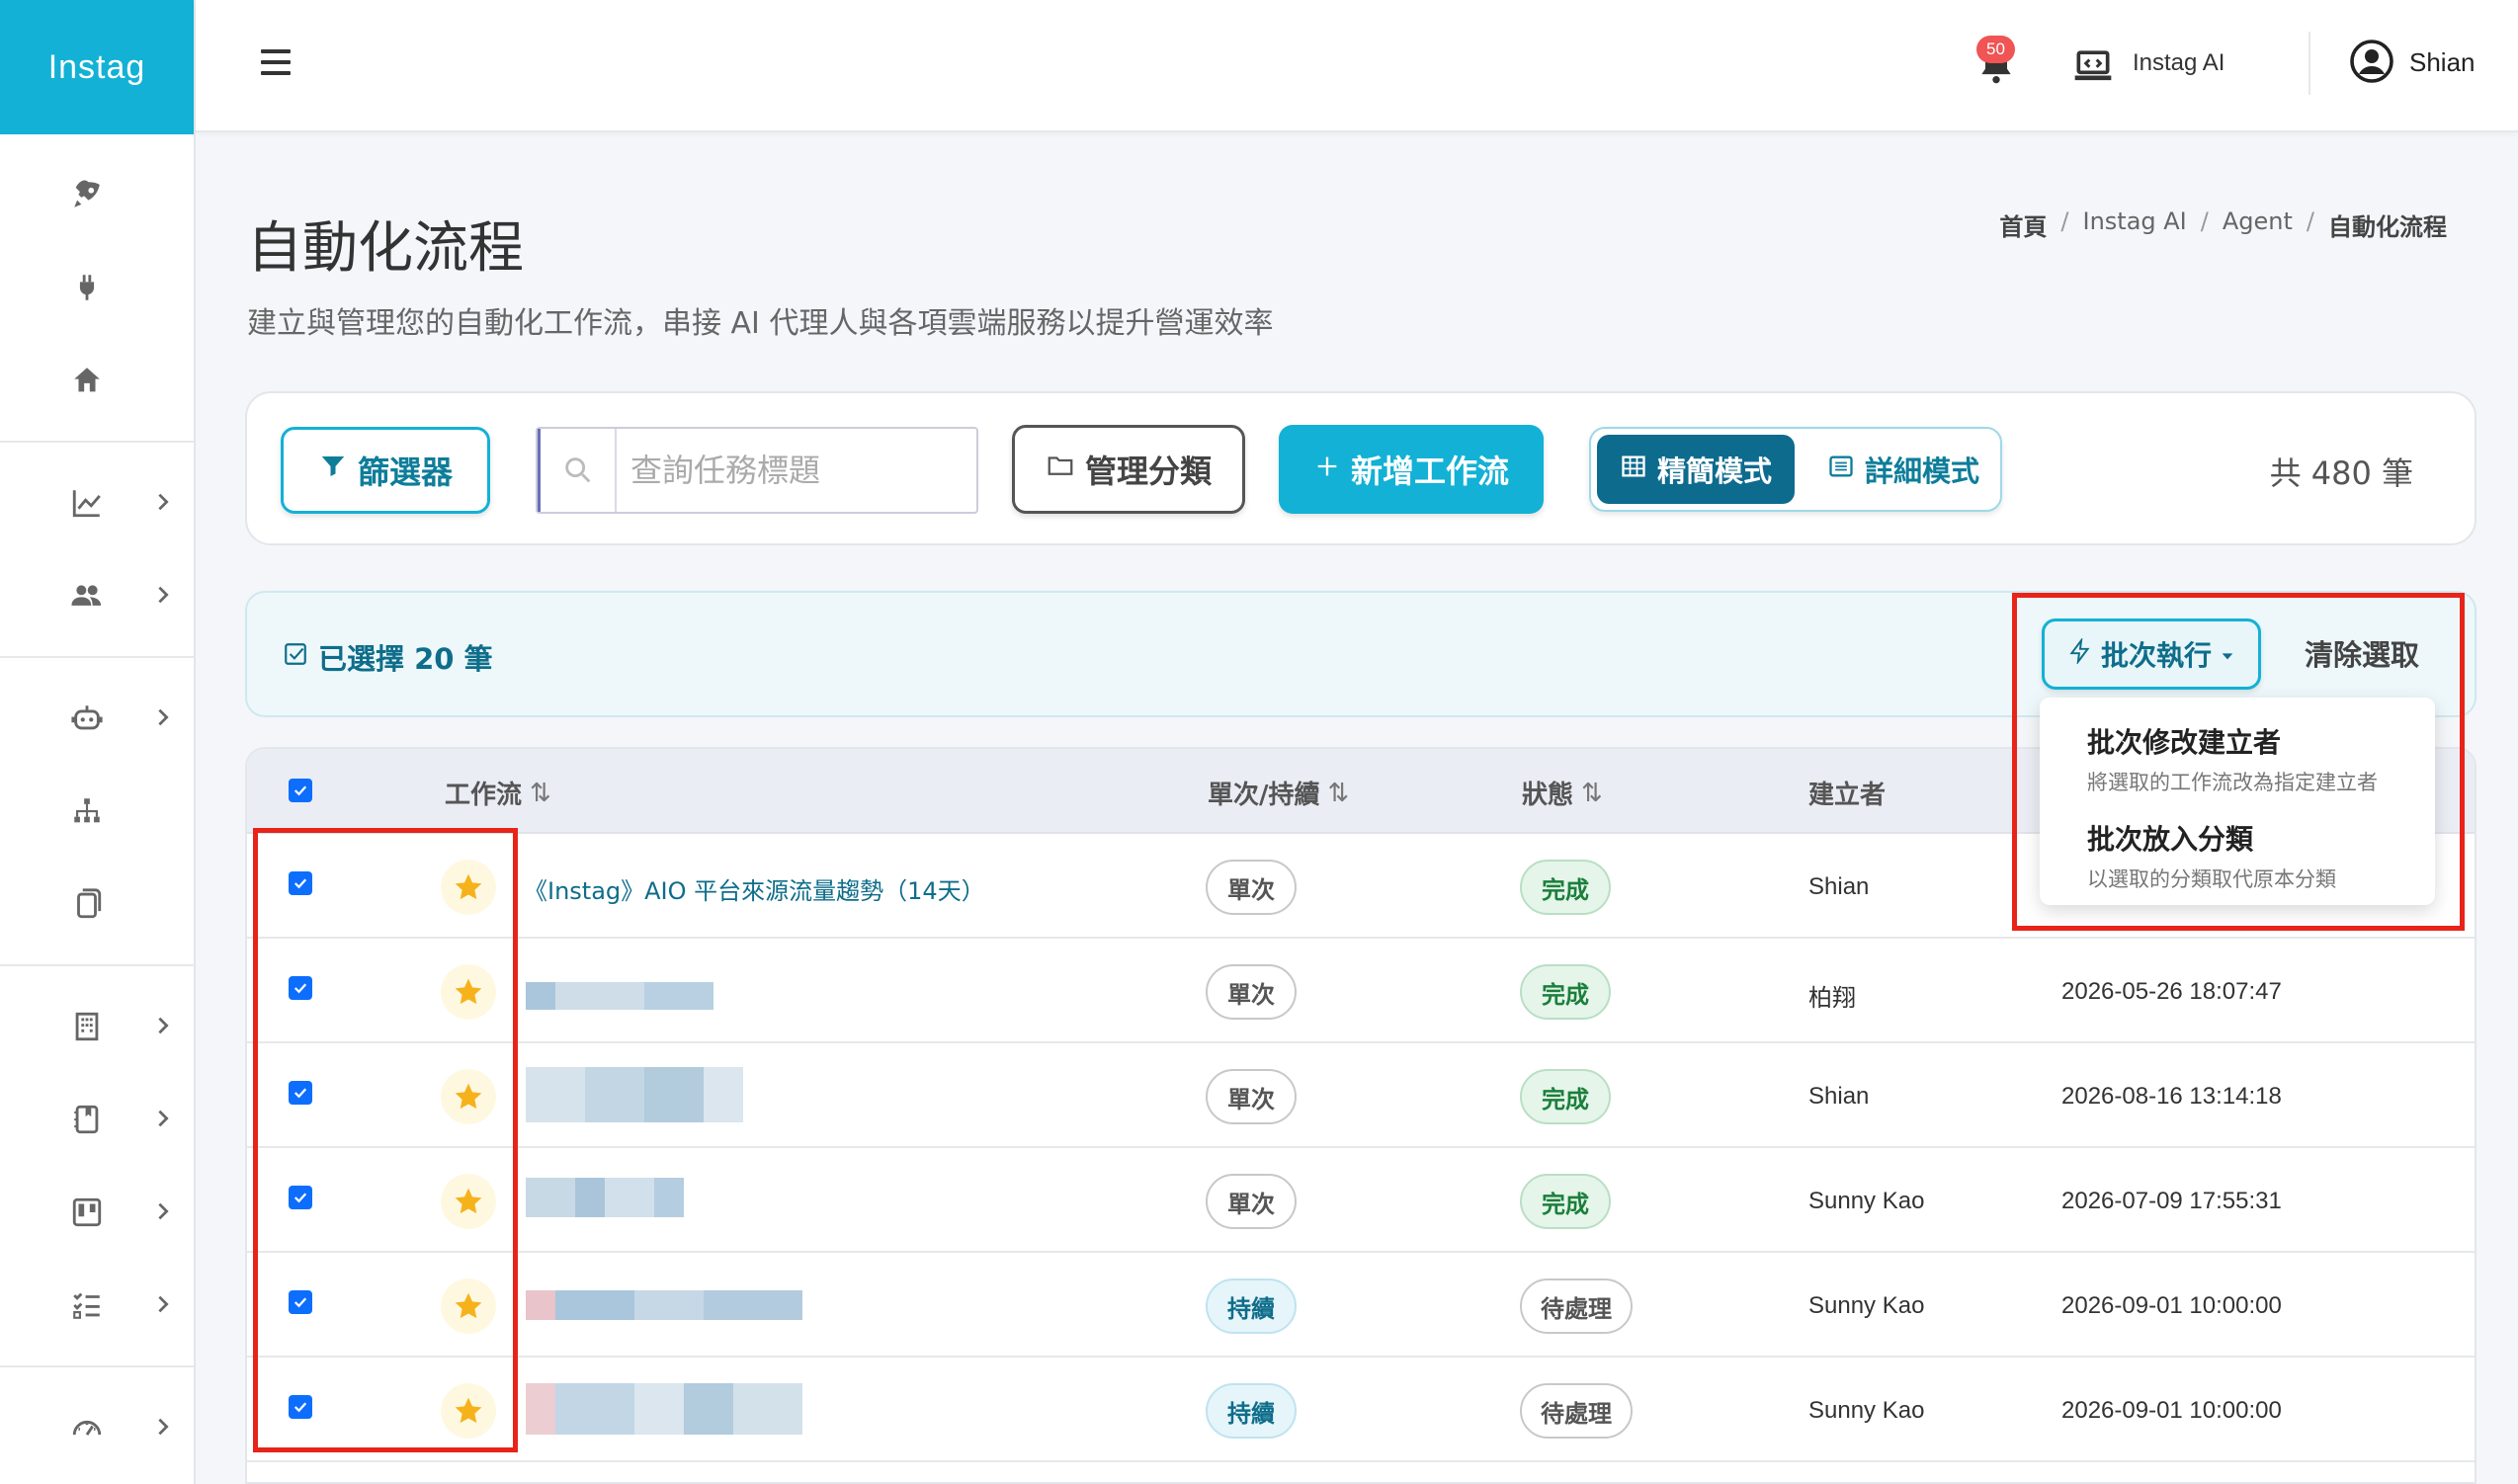 The height and width of the screenshot is (1484, 2518). I want to click on workflow-link: 《Instag》AIO 平台來源流量趨勢（14天）, so click(754, 888).